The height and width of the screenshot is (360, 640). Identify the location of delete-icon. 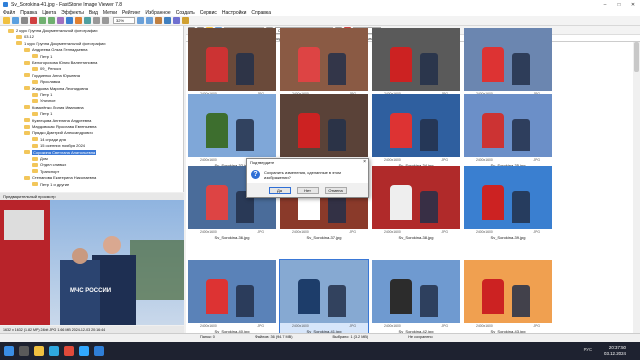
(33, 20).